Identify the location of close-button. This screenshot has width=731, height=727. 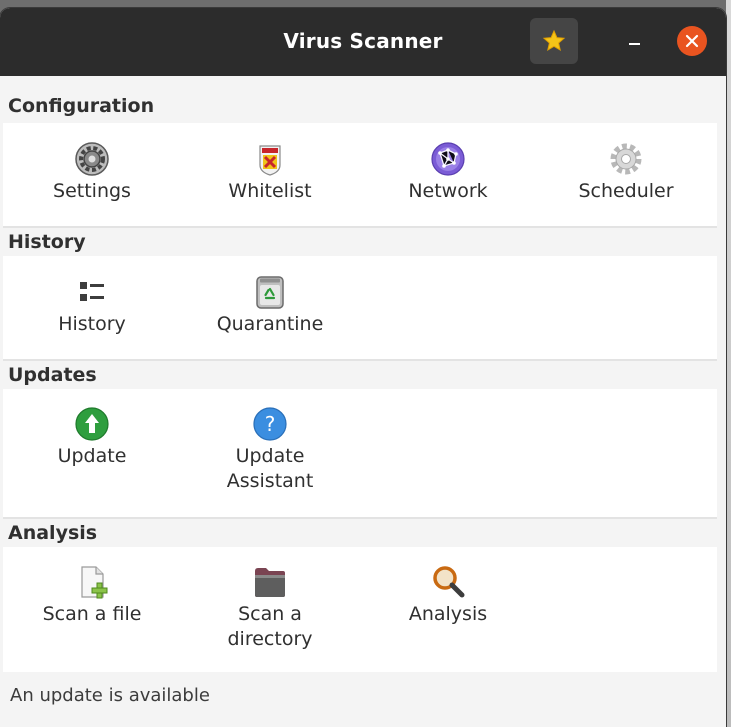
(692, 41).